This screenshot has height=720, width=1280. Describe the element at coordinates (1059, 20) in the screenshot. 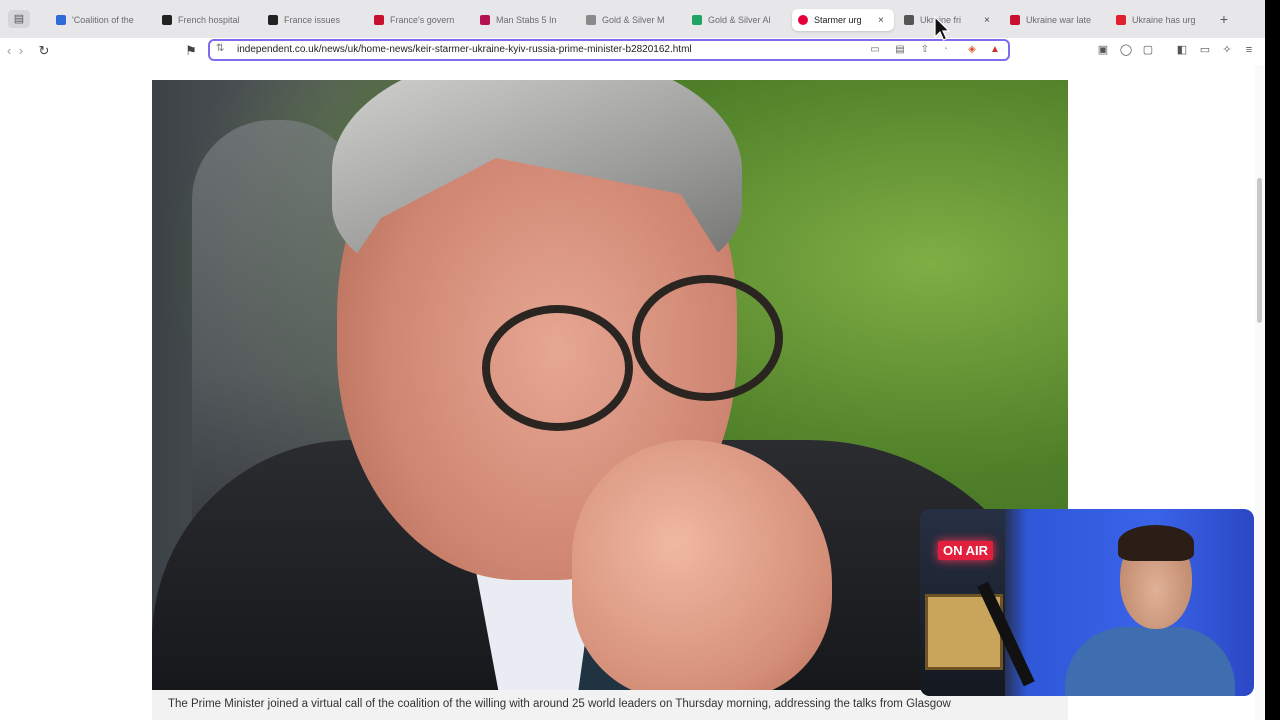

I see `tab-title: Ukraine war late` at that location.